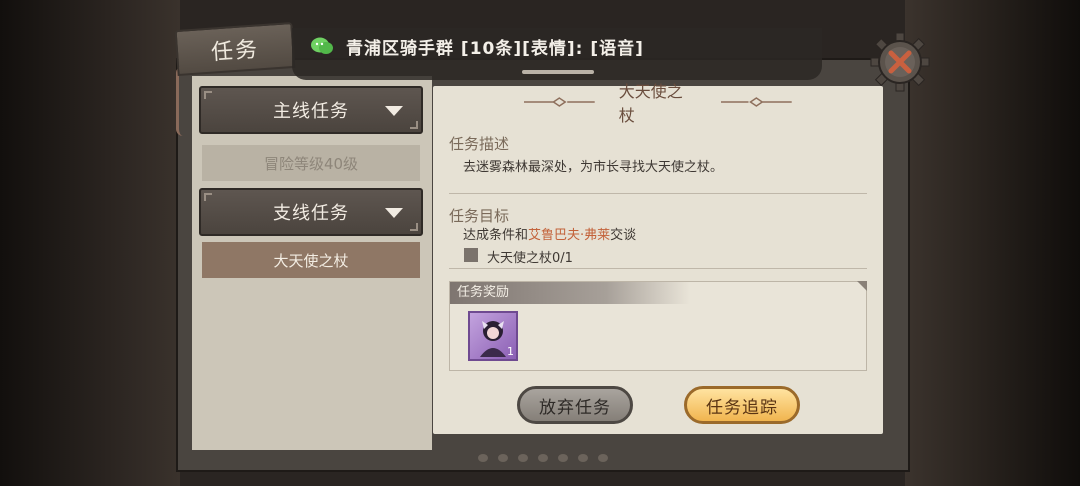 This screenshot has width=1080, height=486. I want to click on track-quest-button: 任务追踪, so click(742, 405).